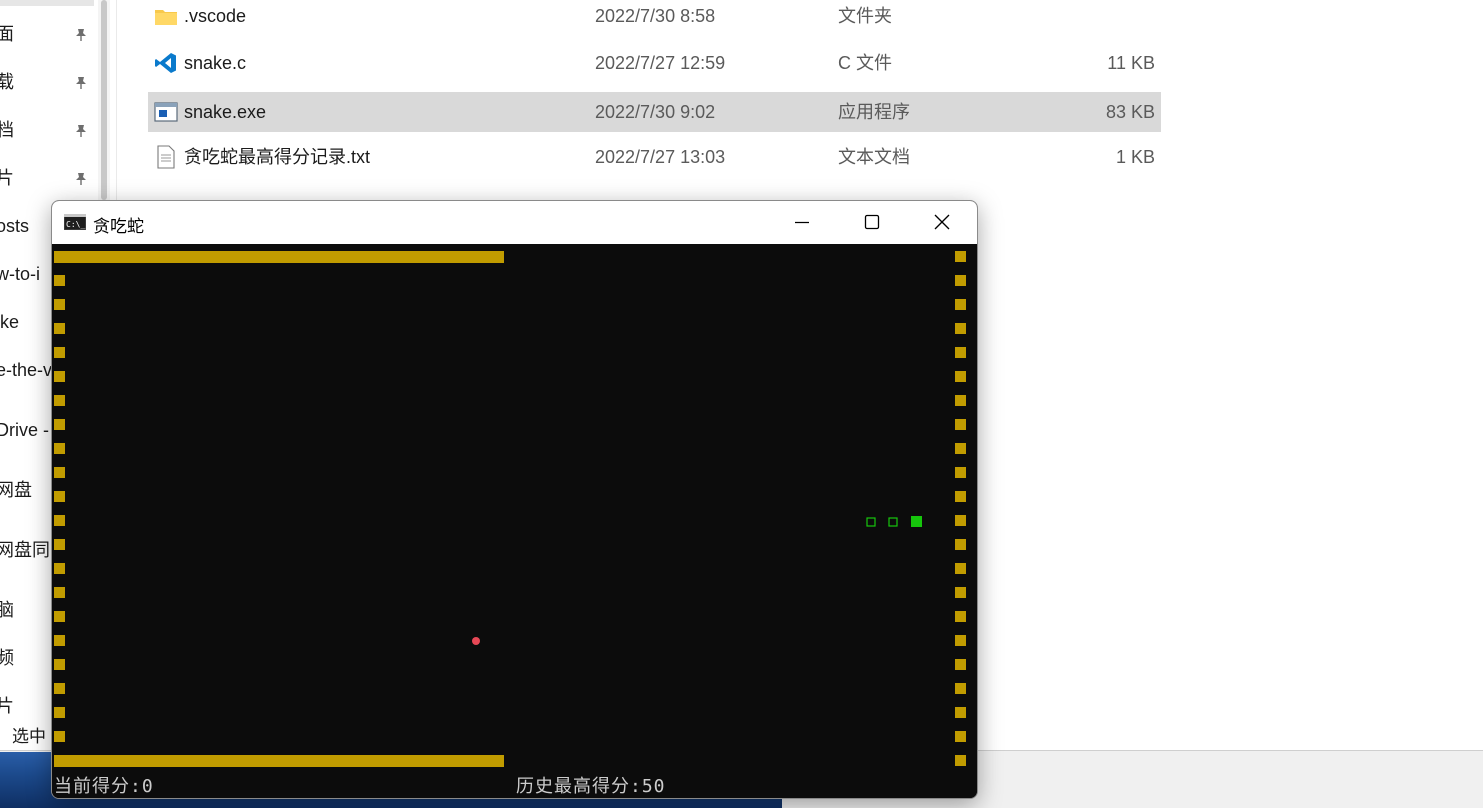 The height and width of the screenshot is (808, 1483). What do you see at coordinates (26, 370) in the screenshot?
I see `nav-item-label: e-the-v` at bounding box center [26, 370].